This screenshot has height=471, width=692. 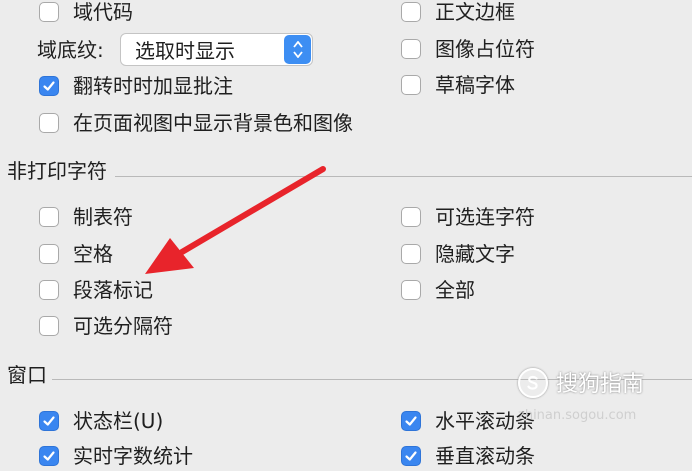 I want to click on watermark-url: zhinan.sogou.com, so click(x=577, y=415).